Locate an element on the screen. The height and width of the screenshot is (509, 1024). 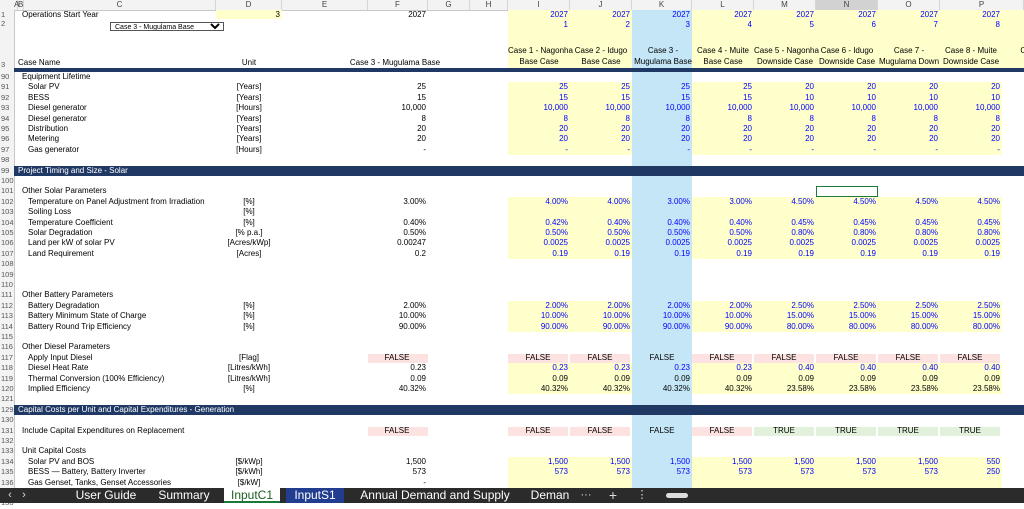
column-header-k: K is located at coordinates (662, 5).